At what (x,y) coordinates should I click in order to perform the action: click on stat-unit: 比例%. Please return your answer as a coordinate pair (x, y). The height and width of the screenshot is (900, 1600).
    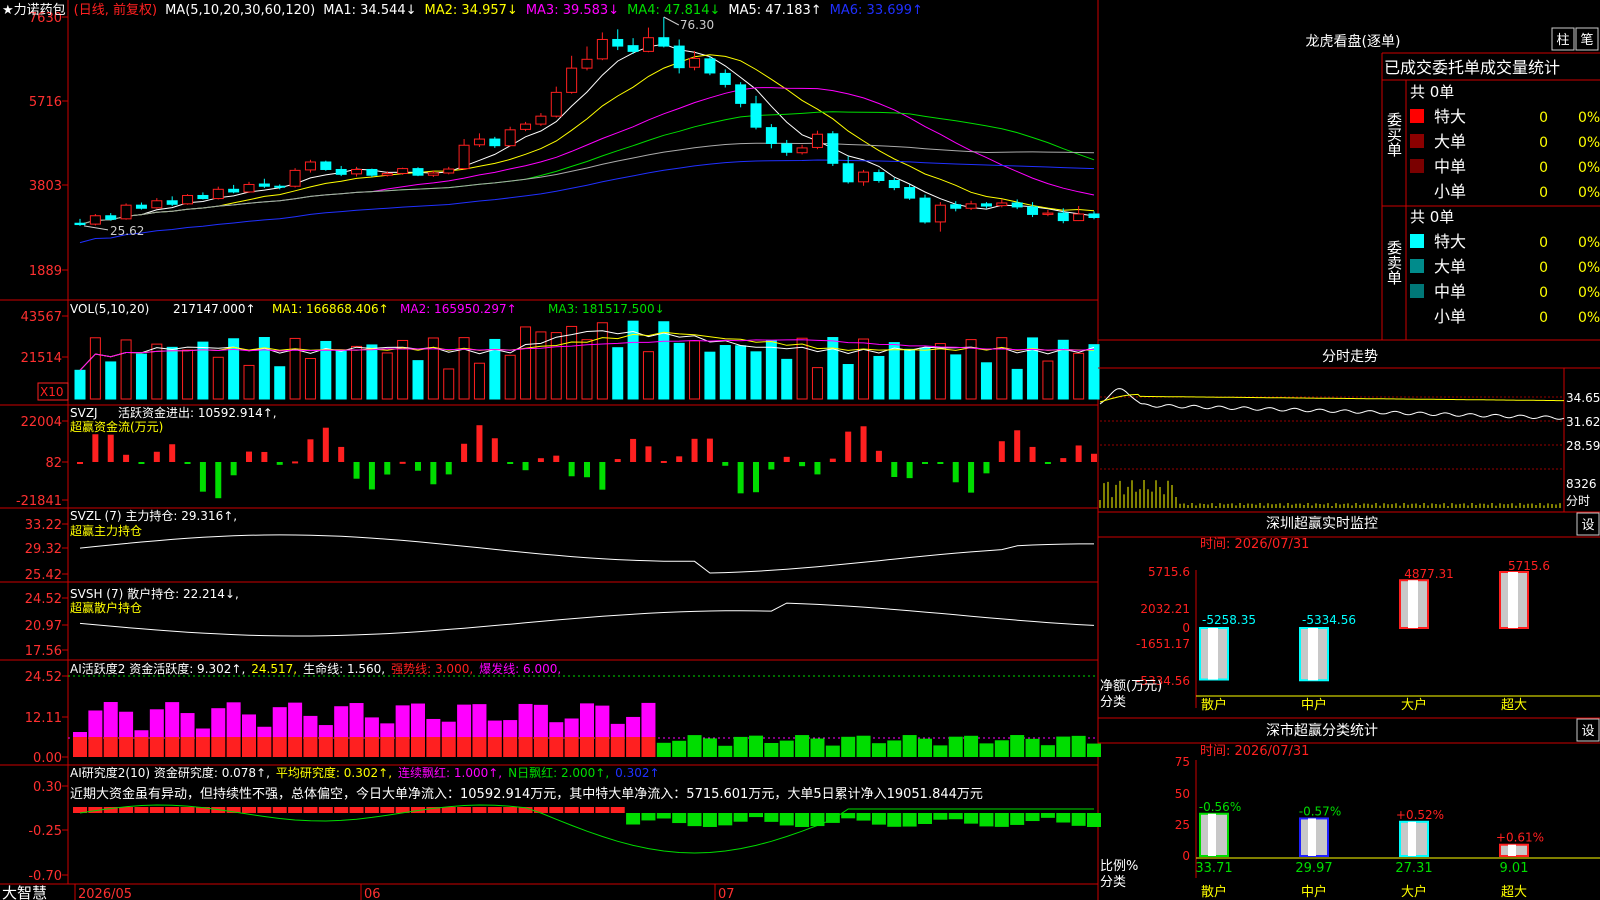
    Looking at the image, I should click on (1119, 866).